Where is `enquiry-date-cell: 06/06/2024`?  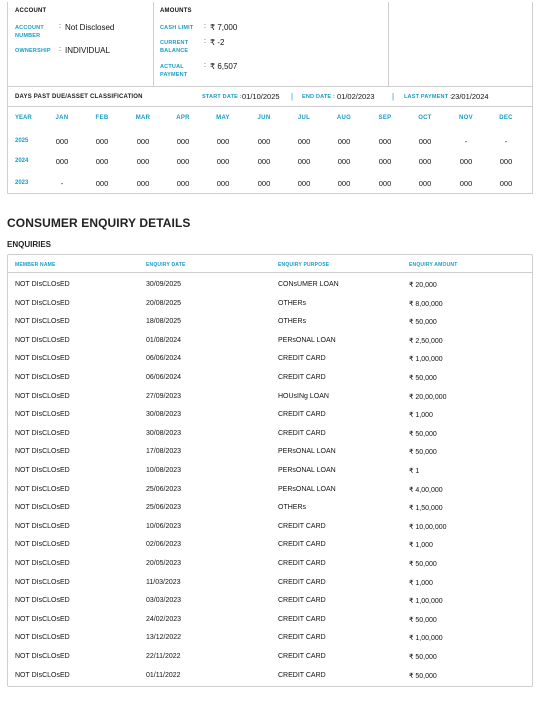 enquiry-date-cell: 06/06/2024 is located at coordinates (164, 377).